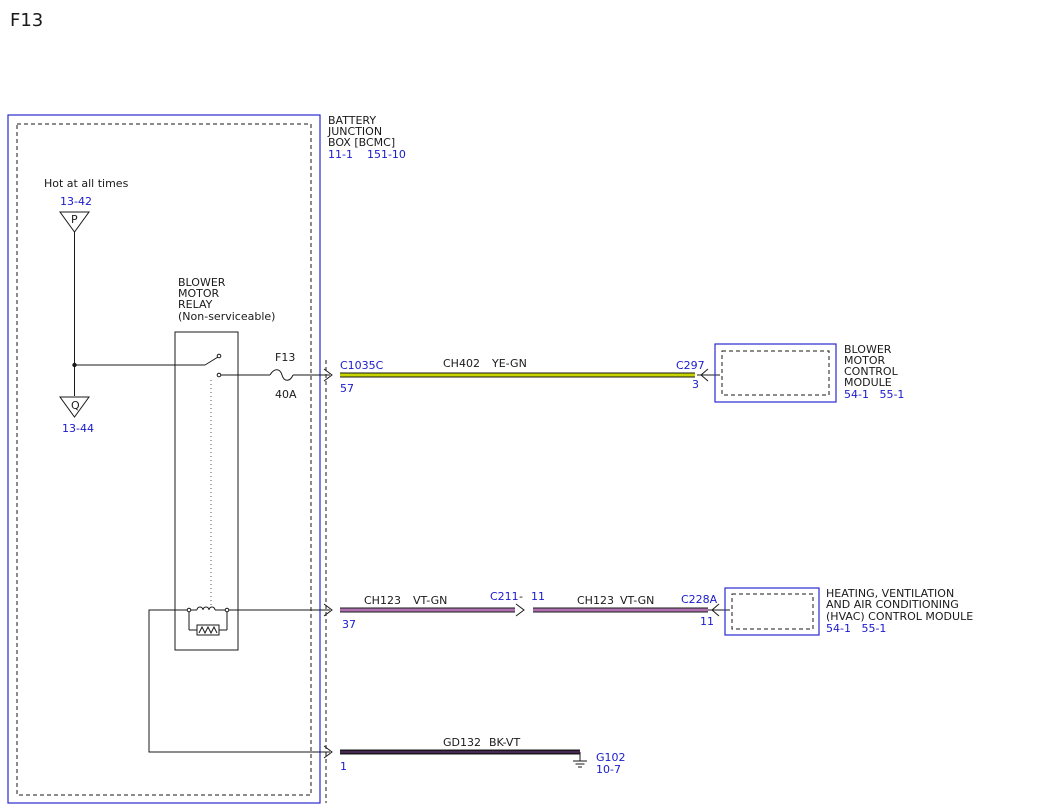  I want to click on hvac-module-outline, so click(772, 611).